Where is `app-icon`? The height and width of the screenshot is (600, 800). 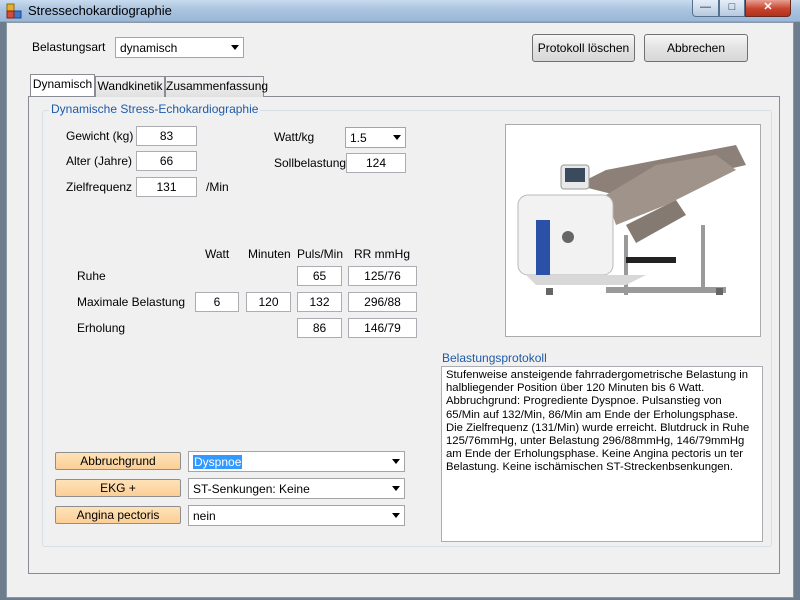
app-icon is located at coordinates (14, 11).